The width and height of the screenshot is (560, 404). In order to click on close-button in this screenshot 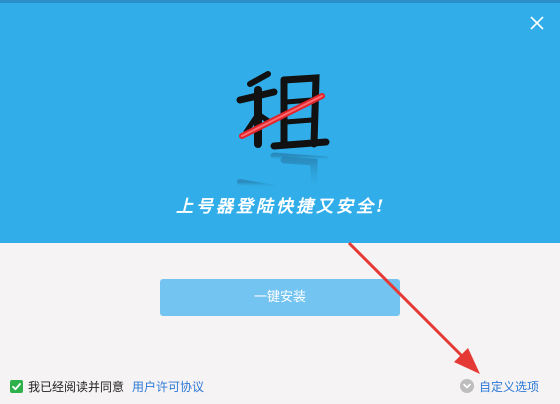, I will do `click(537, 23)`.